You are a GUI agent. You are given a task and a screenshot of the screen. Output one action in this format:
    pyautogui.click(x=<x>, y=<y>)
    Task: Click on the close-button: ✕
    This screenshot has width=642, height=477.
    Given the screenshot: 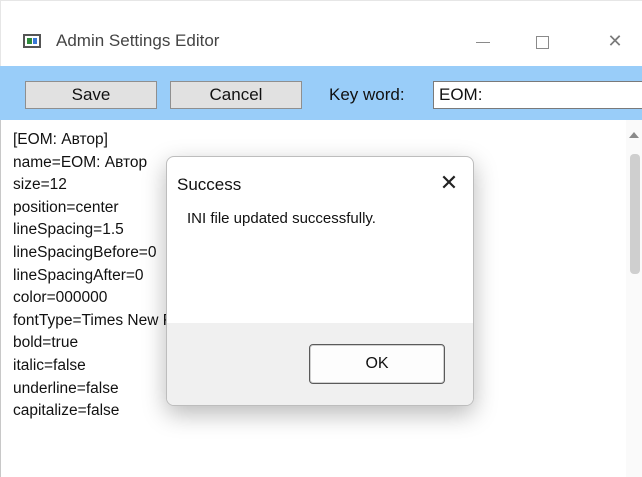 What is the action you would take?
    pyautogui.click(x=615, y=41)
    